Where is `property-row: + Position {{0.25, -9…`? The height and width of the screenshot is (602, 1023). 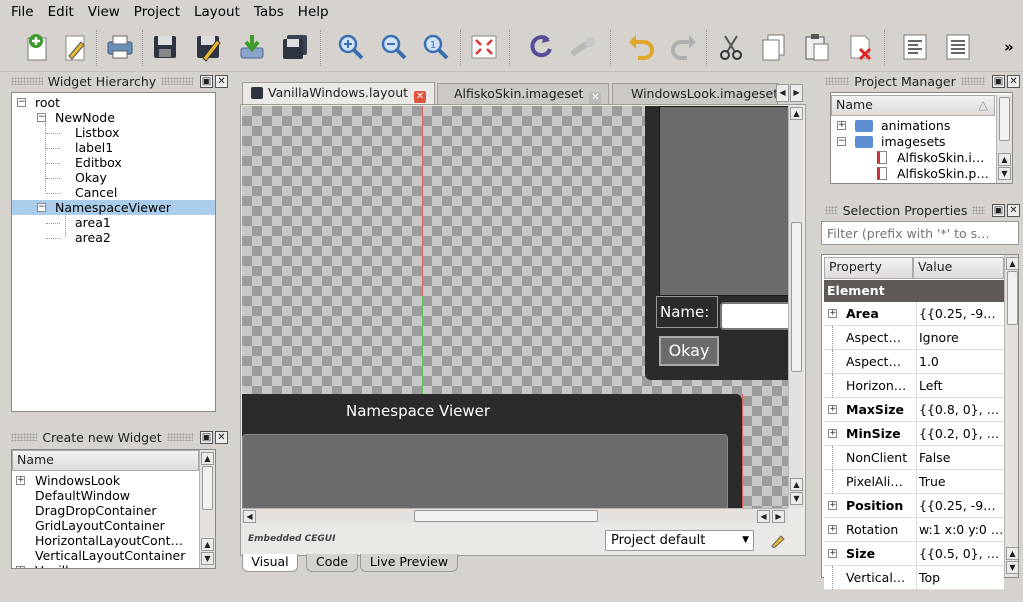
property-row: + Position {{0.25, -9… is located at coordinates (914, 506).